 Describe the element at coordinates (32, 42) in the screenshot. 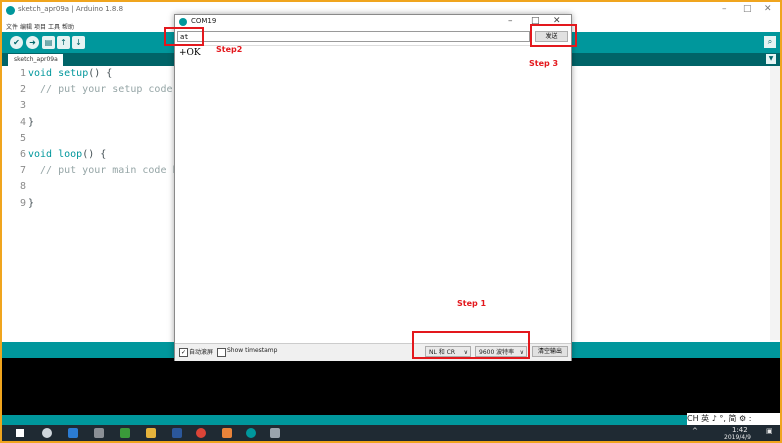

I see `upload-icon: ➜` at that location.